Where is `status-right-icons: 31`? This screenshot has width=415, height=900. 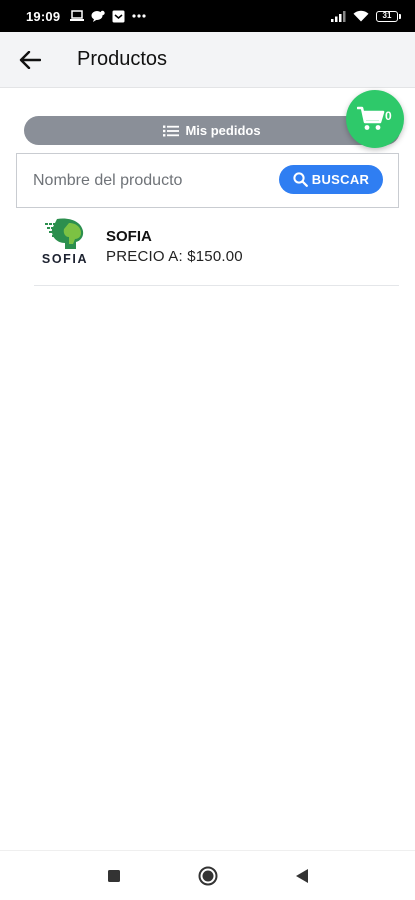 status-right-icons: 31 is located at coordinates (366, 16).